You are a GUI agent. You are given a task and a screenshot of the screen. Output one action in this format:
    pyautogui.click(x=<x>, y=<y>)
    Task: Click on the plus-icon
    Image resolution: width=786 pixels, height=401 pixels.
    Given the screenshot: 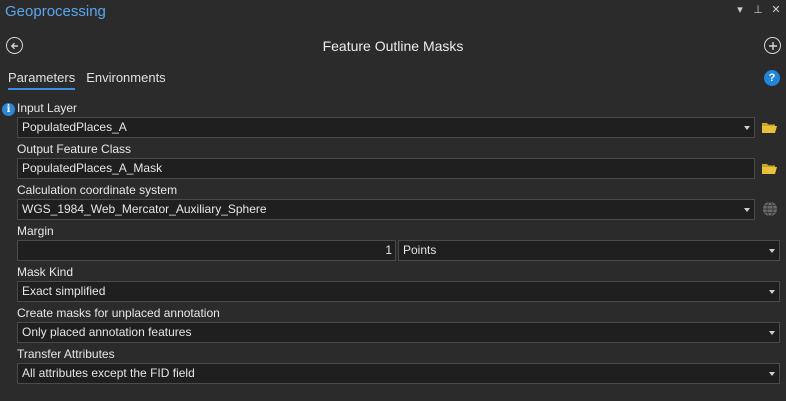 What is the action you would take?
    pyautogui.click(x=772, y=45)
    